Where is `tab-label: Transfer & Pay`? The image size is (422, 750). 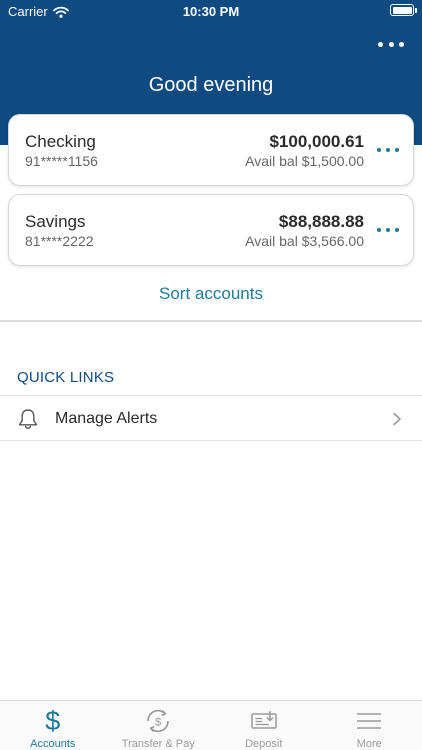 tab-label: Transfer & Pay is located at coordinates (158, 744).